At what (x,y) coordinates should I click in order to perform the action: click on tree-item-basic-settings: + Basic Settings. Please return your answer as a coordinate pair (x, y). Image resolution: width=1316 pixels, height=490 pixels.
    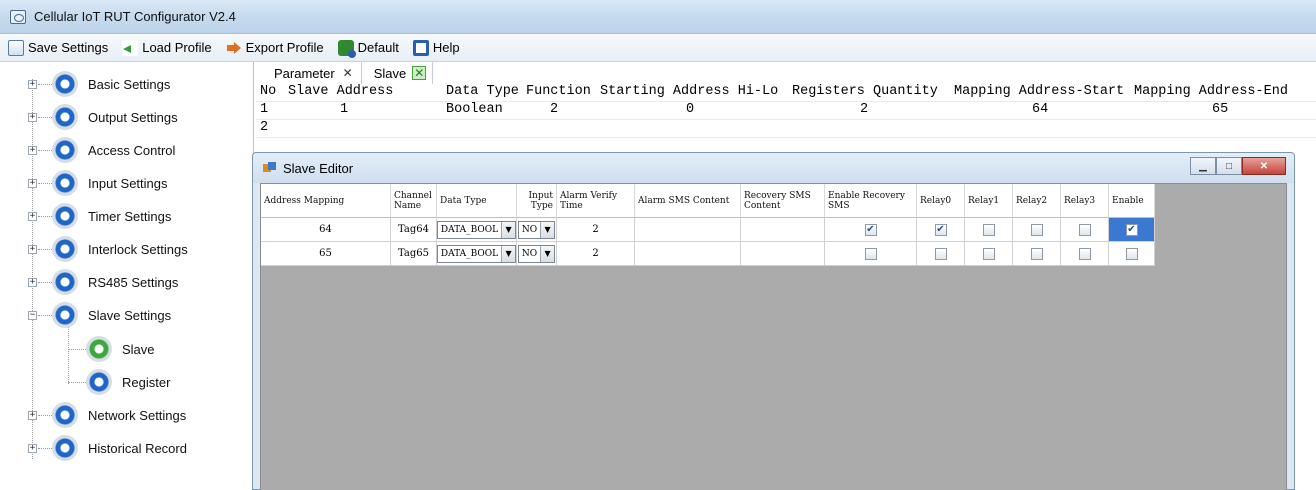
    Looking at the image, I should click on (127, 84).